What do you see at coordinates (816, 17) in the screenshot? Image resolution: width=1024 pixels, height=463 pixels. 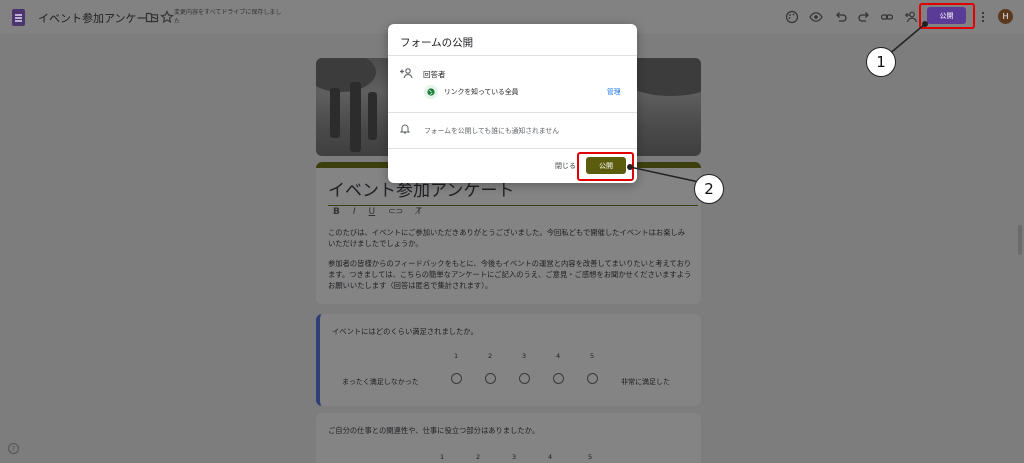 I see `preview-eye-icon` at bounding box center [816, 17].